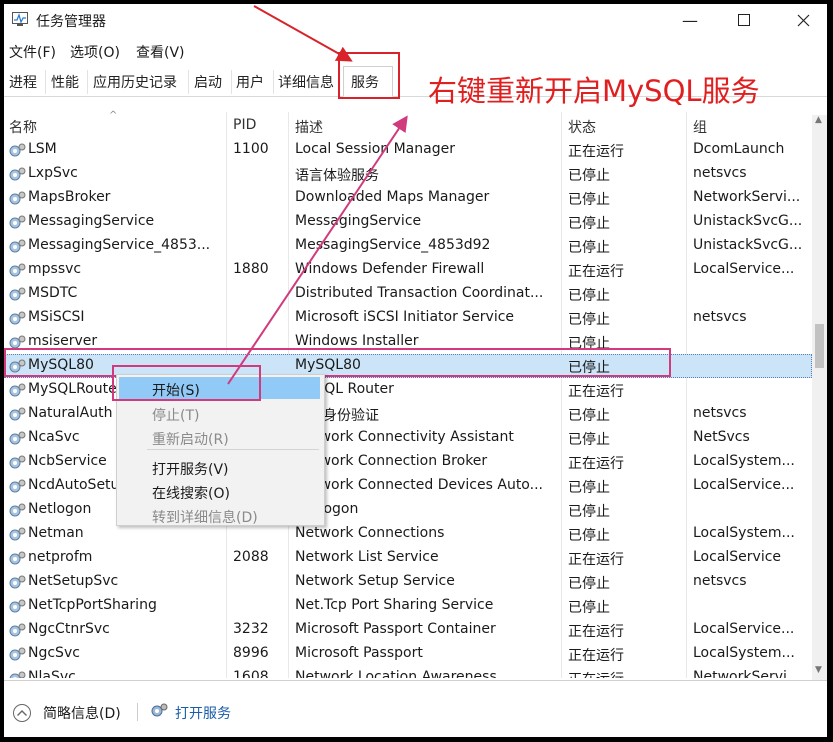  I want to click on annotation-arrows, so click(317, 195).